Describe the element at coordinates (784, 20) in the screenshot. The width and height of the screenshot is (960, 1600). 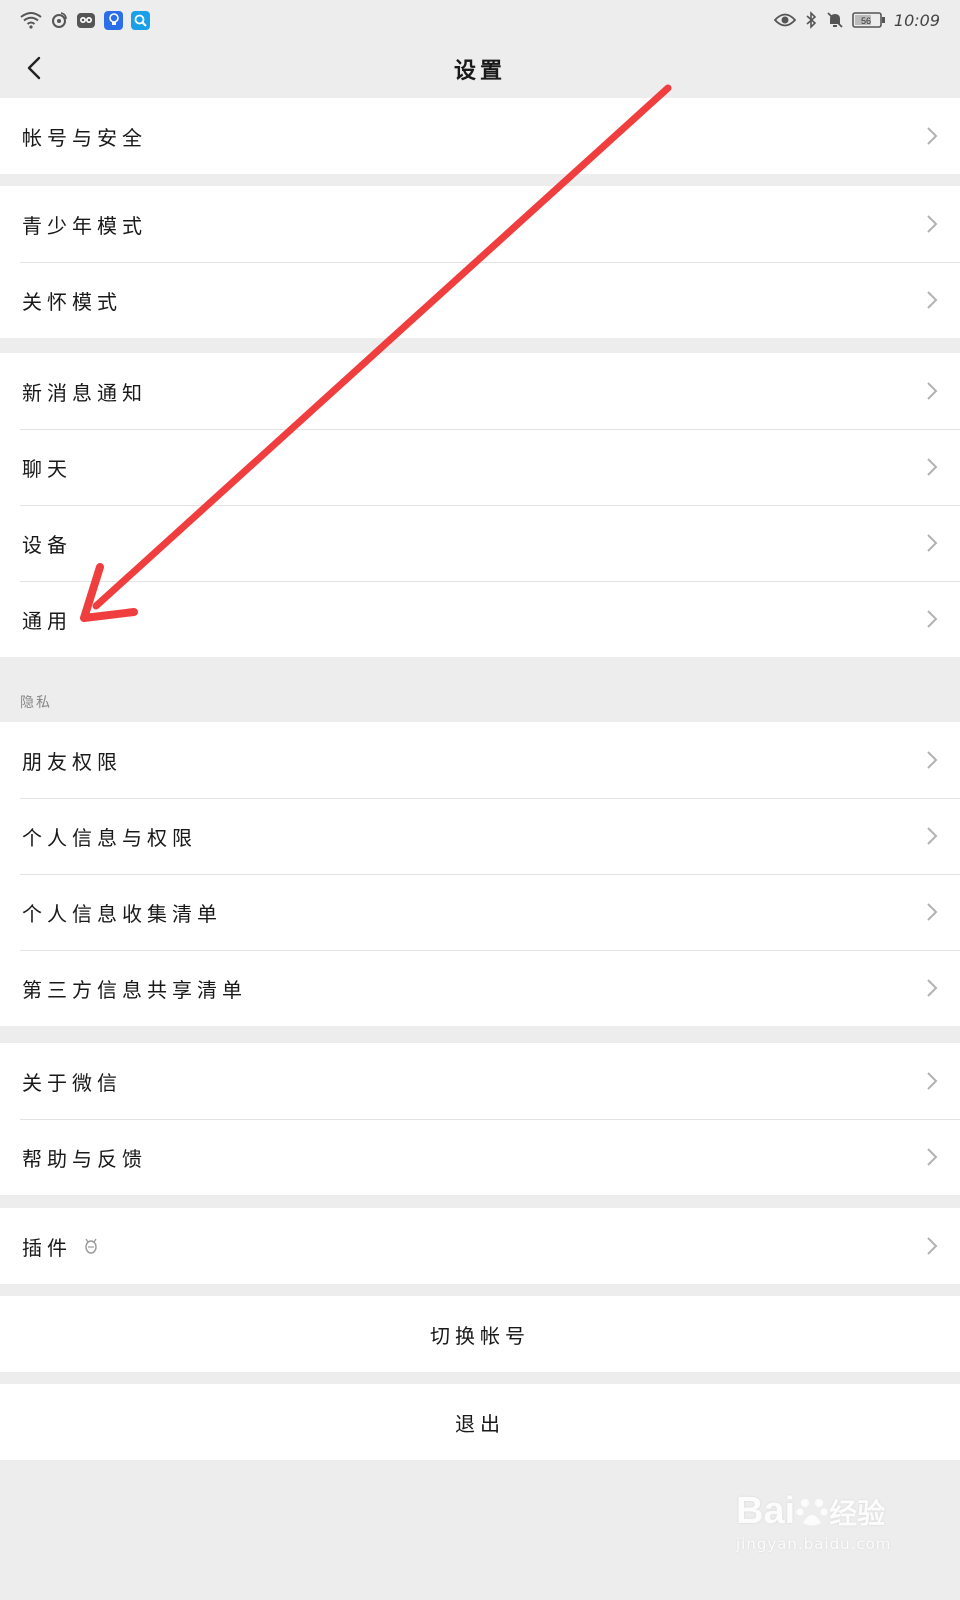
I see `eye-icon` at that location.